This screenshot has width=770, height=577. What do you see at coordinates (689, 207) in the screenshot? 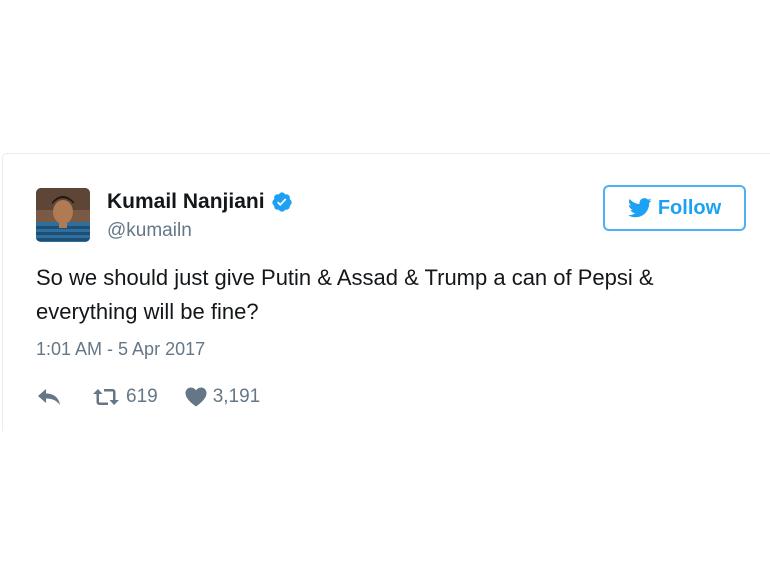
I see `follow-button-label: Follow` at bounding box center [689, 207].